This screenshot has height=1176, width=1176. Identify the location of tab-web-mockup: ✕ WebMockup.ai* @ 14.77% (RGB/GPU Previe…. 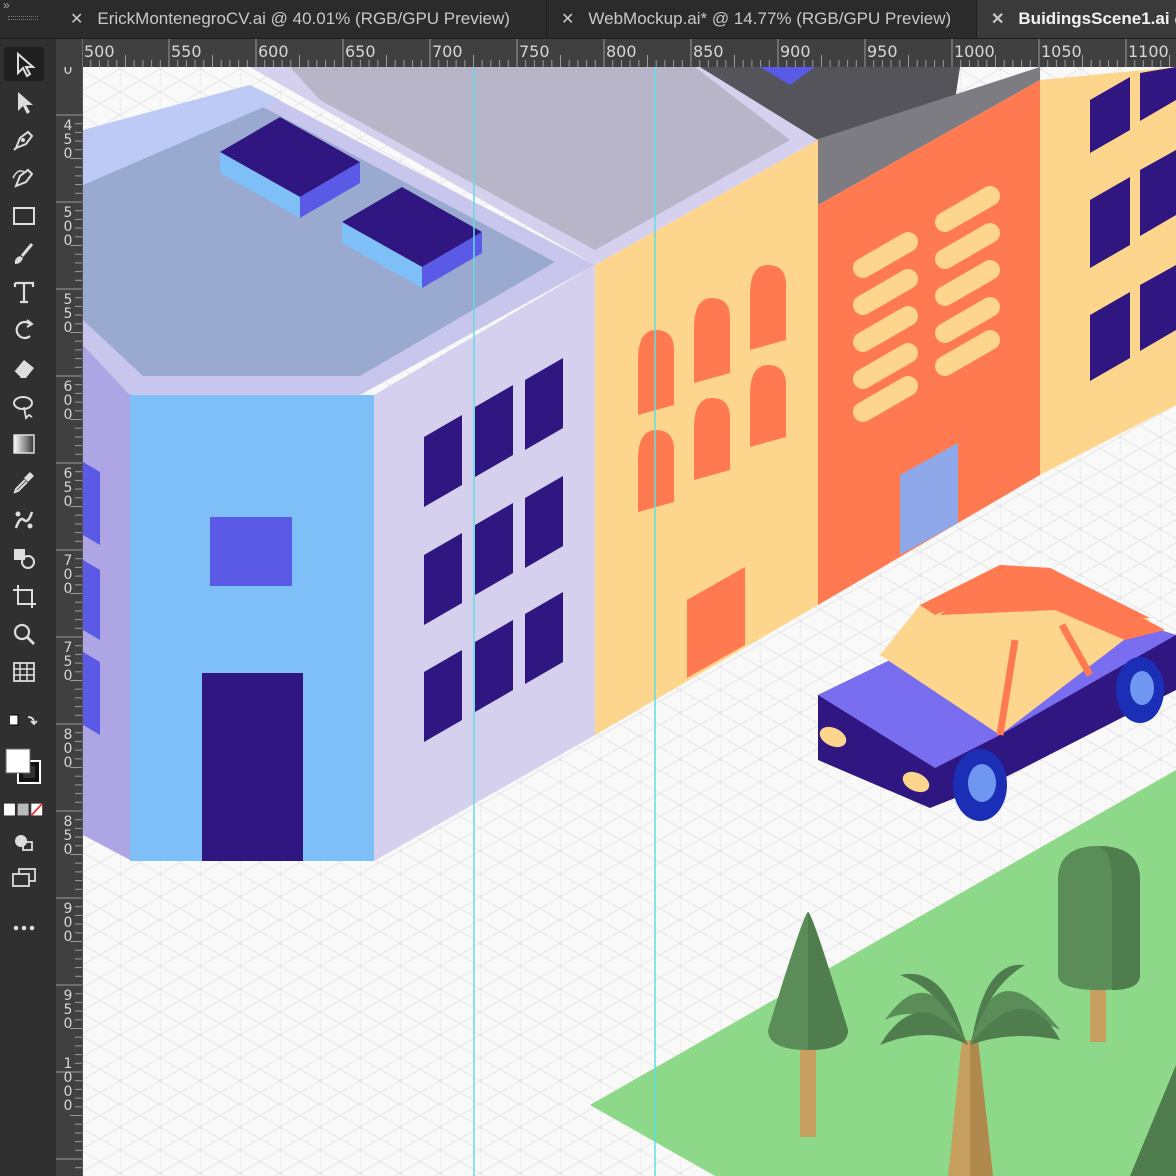
(762, 19).